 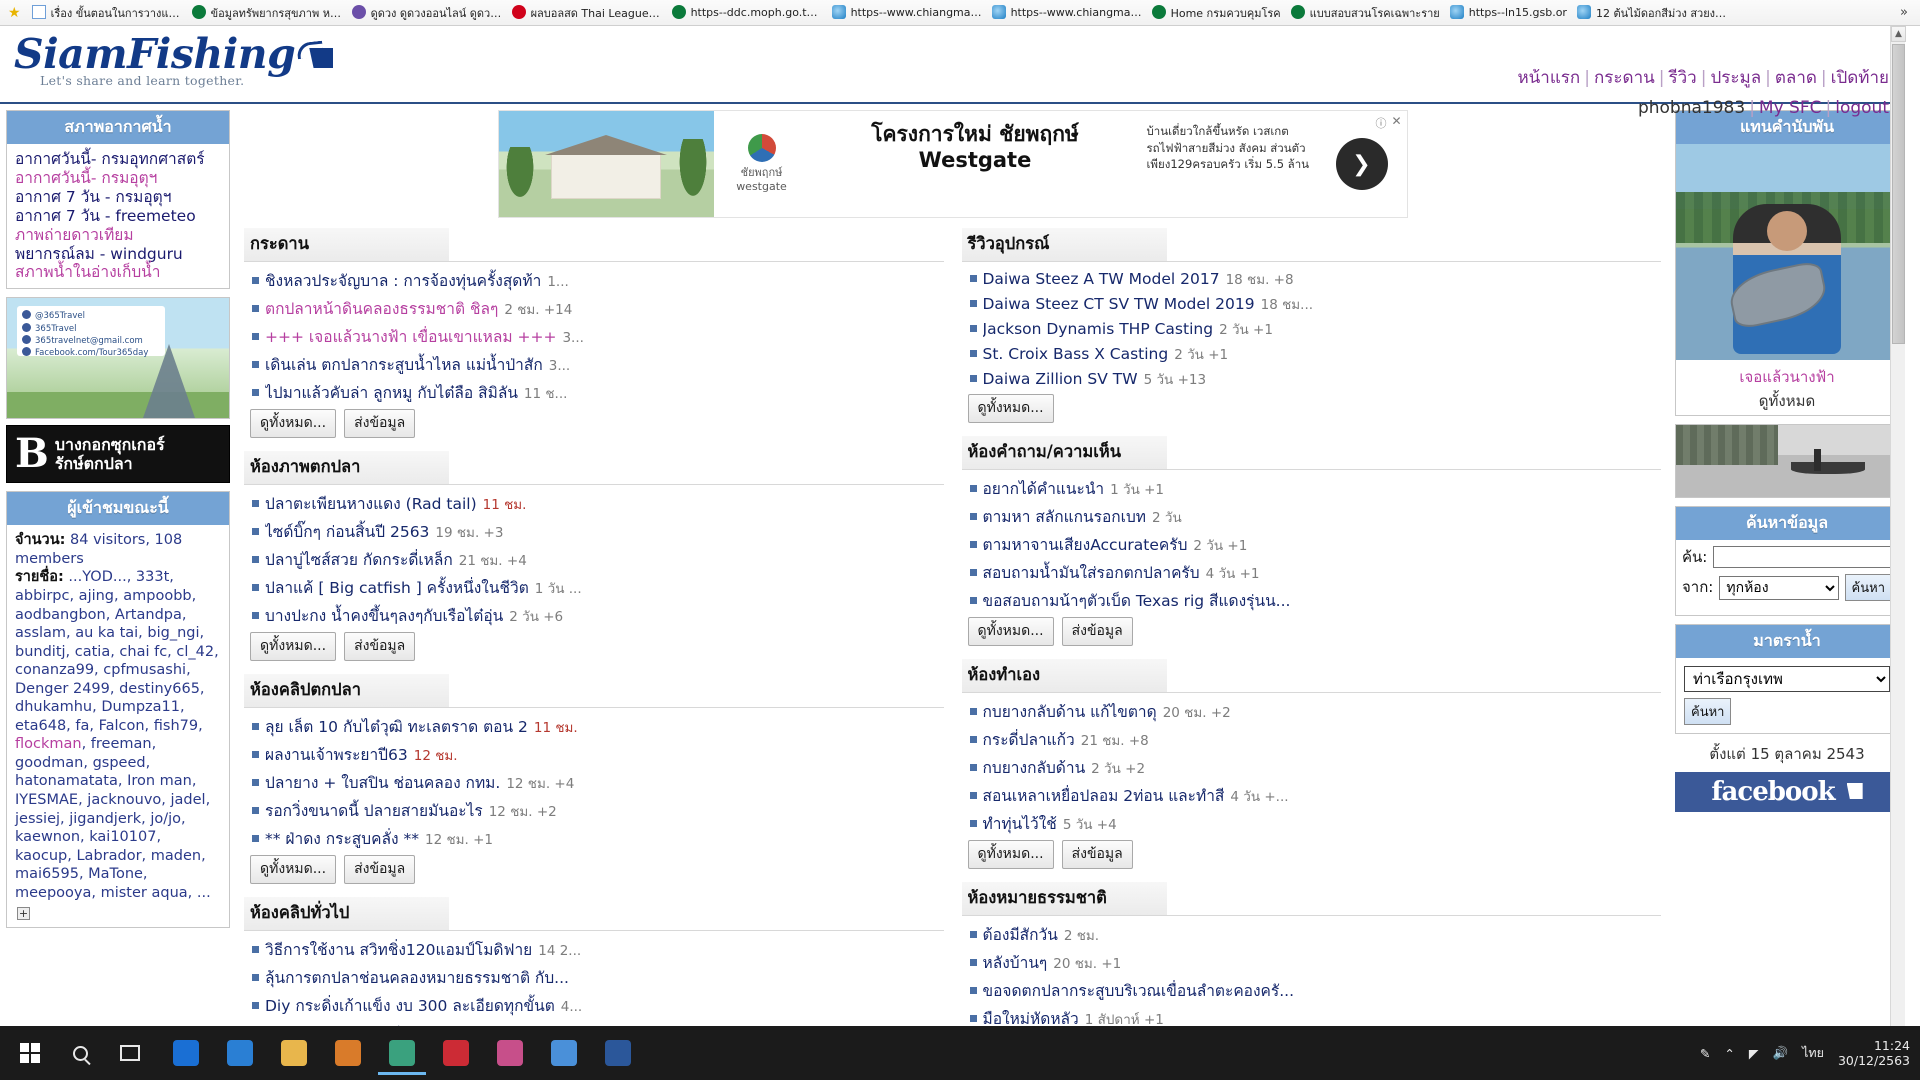 I want to click on thread-title-link: ปลายาง + ใบสปิน ช่อนคลอง กทม., so click(x=382, y=782).